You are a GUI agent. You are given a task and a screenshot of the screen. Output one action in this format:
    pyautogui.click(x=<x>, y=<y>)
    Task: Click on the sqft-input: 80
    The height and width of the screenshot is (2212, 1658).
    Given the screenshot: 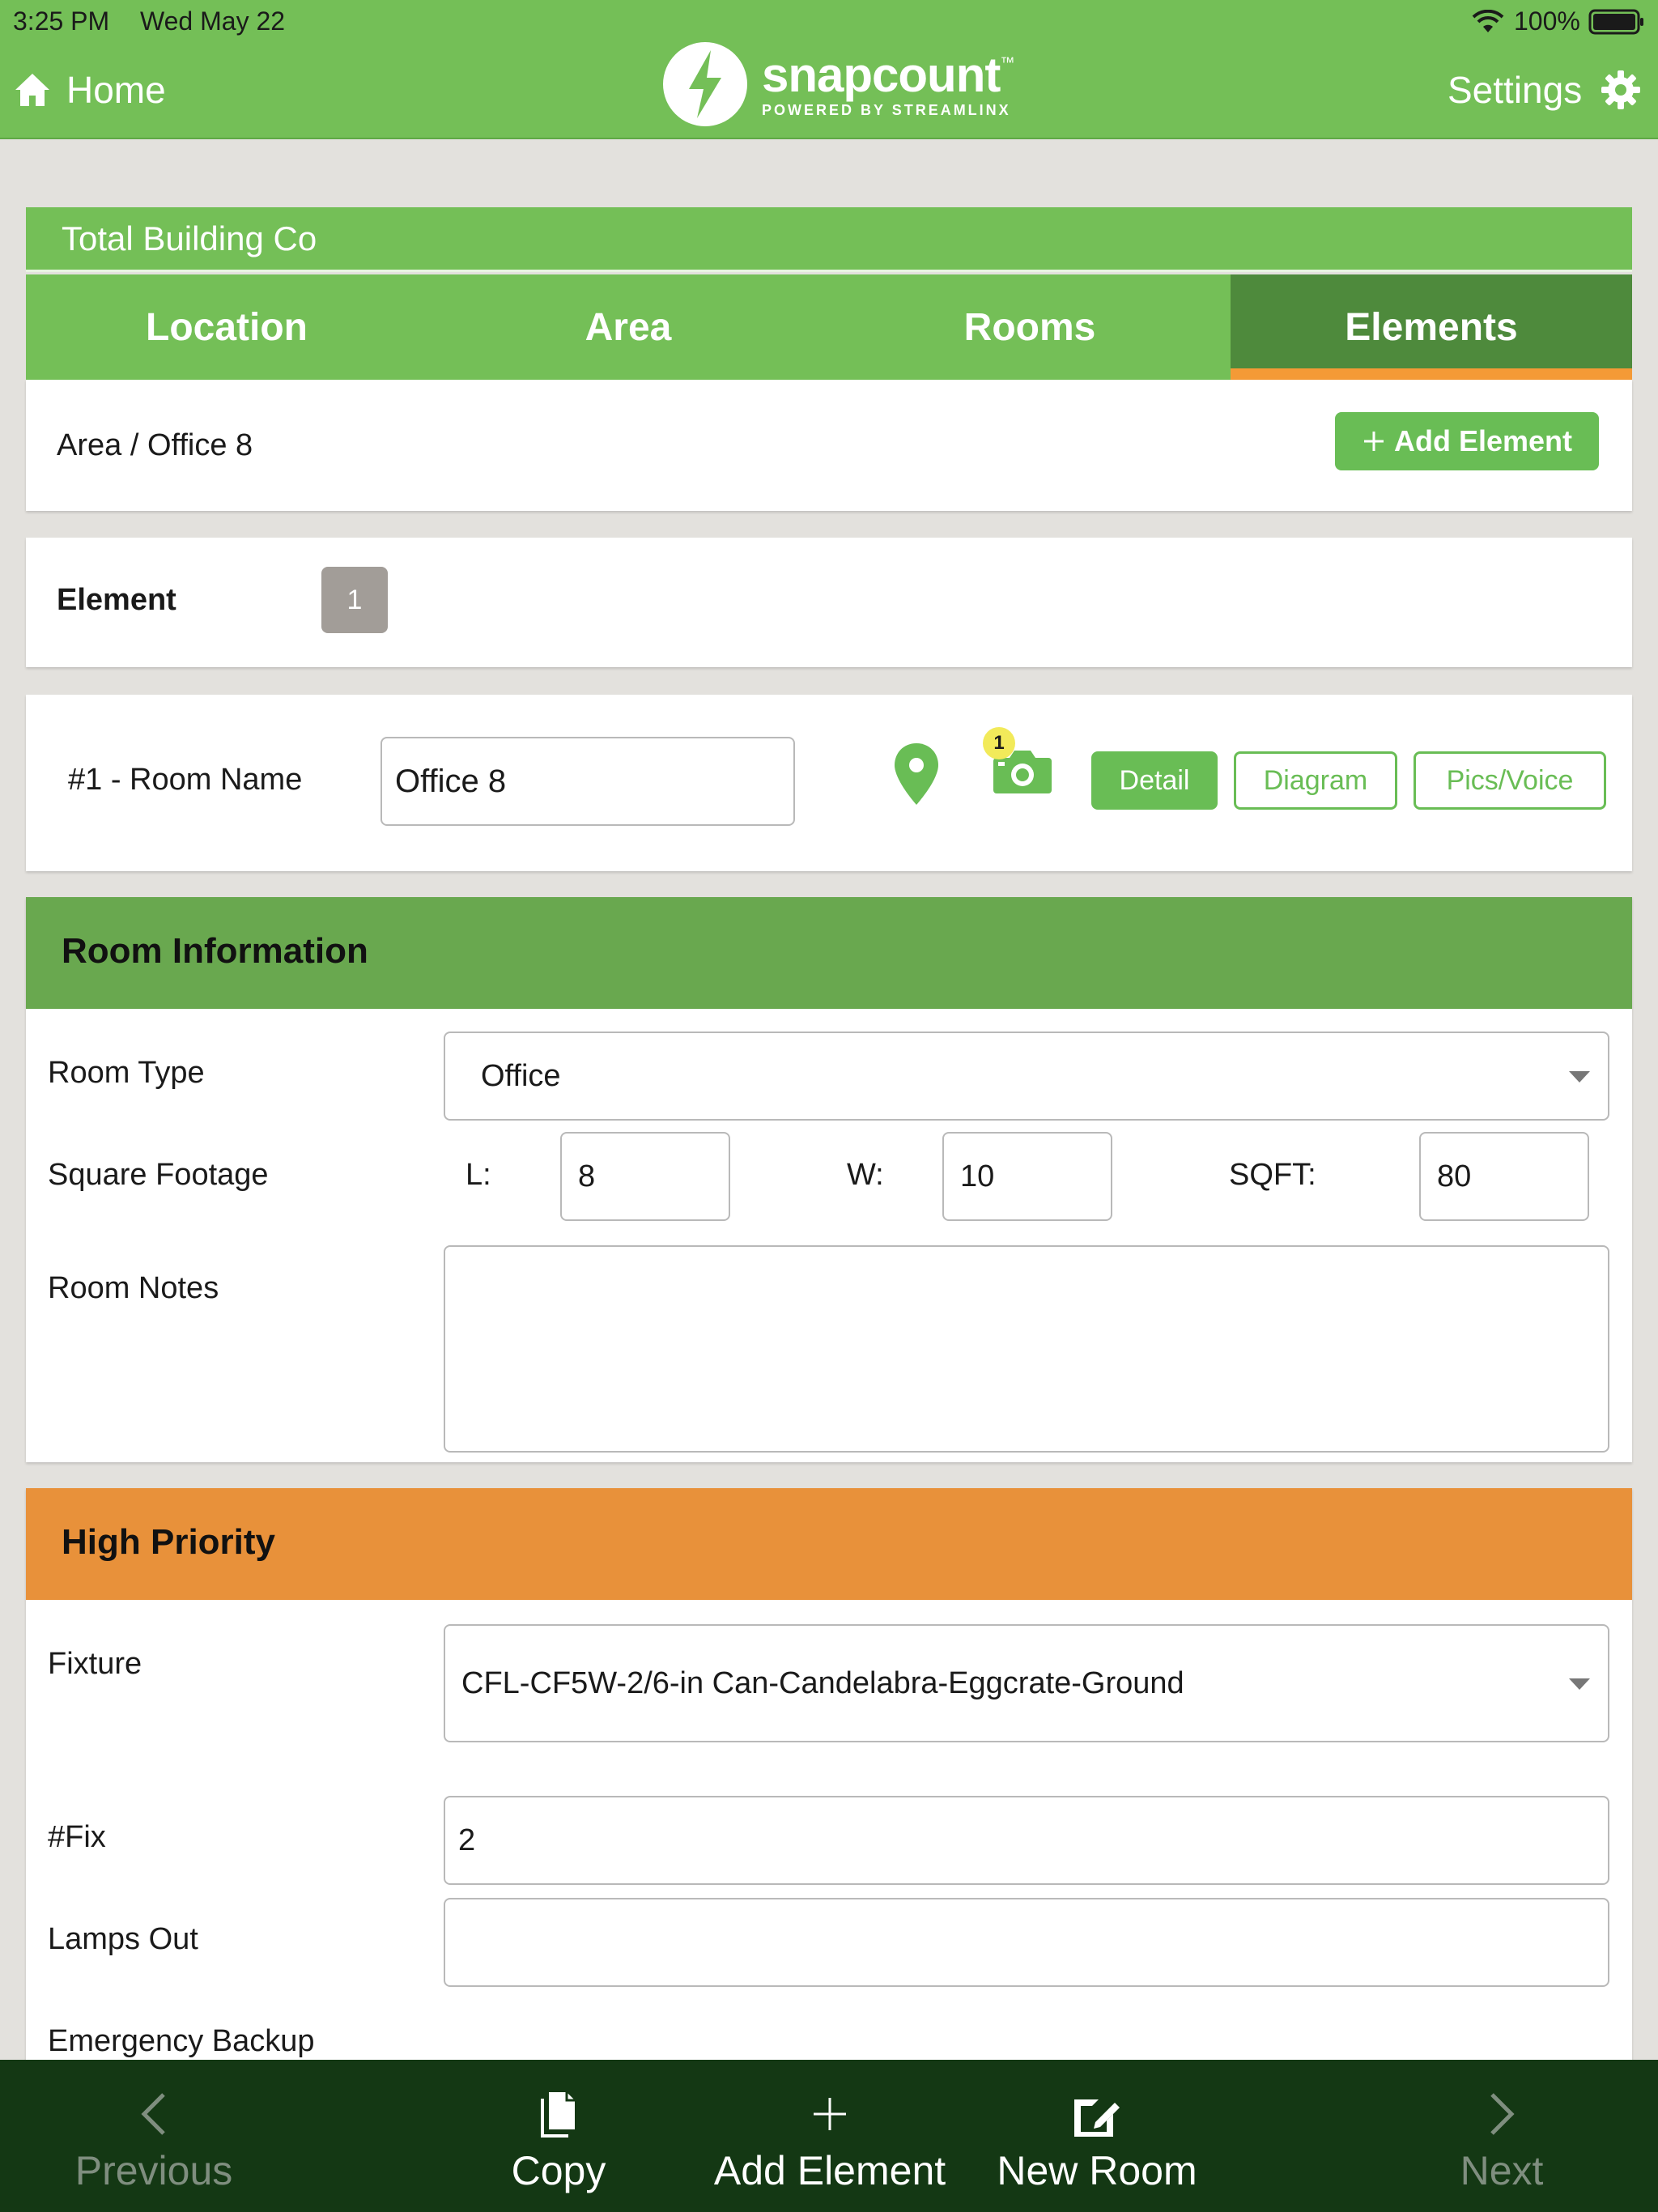 What is the action you would take?
    pyautogui.click(x=1504, y=1177)
    